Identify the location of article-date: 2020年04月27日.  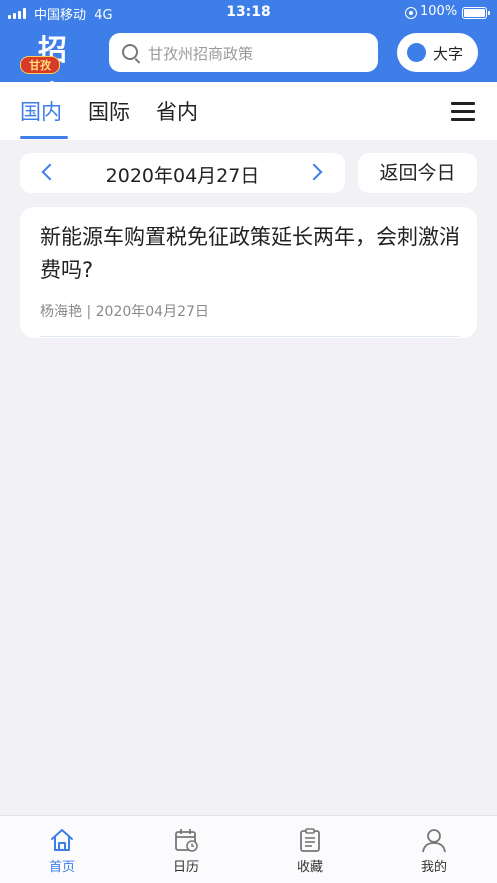
(152, 312).